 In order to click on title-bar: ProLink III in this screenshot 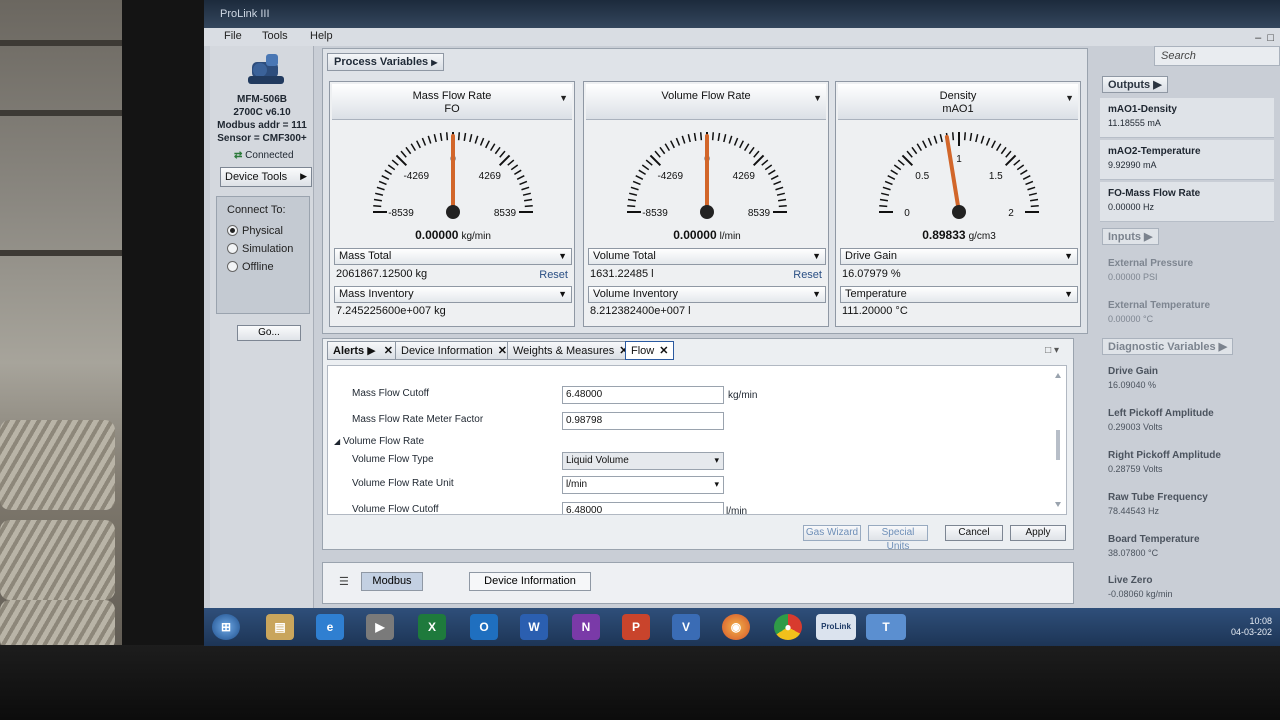, I will do `click(742, 14)`.